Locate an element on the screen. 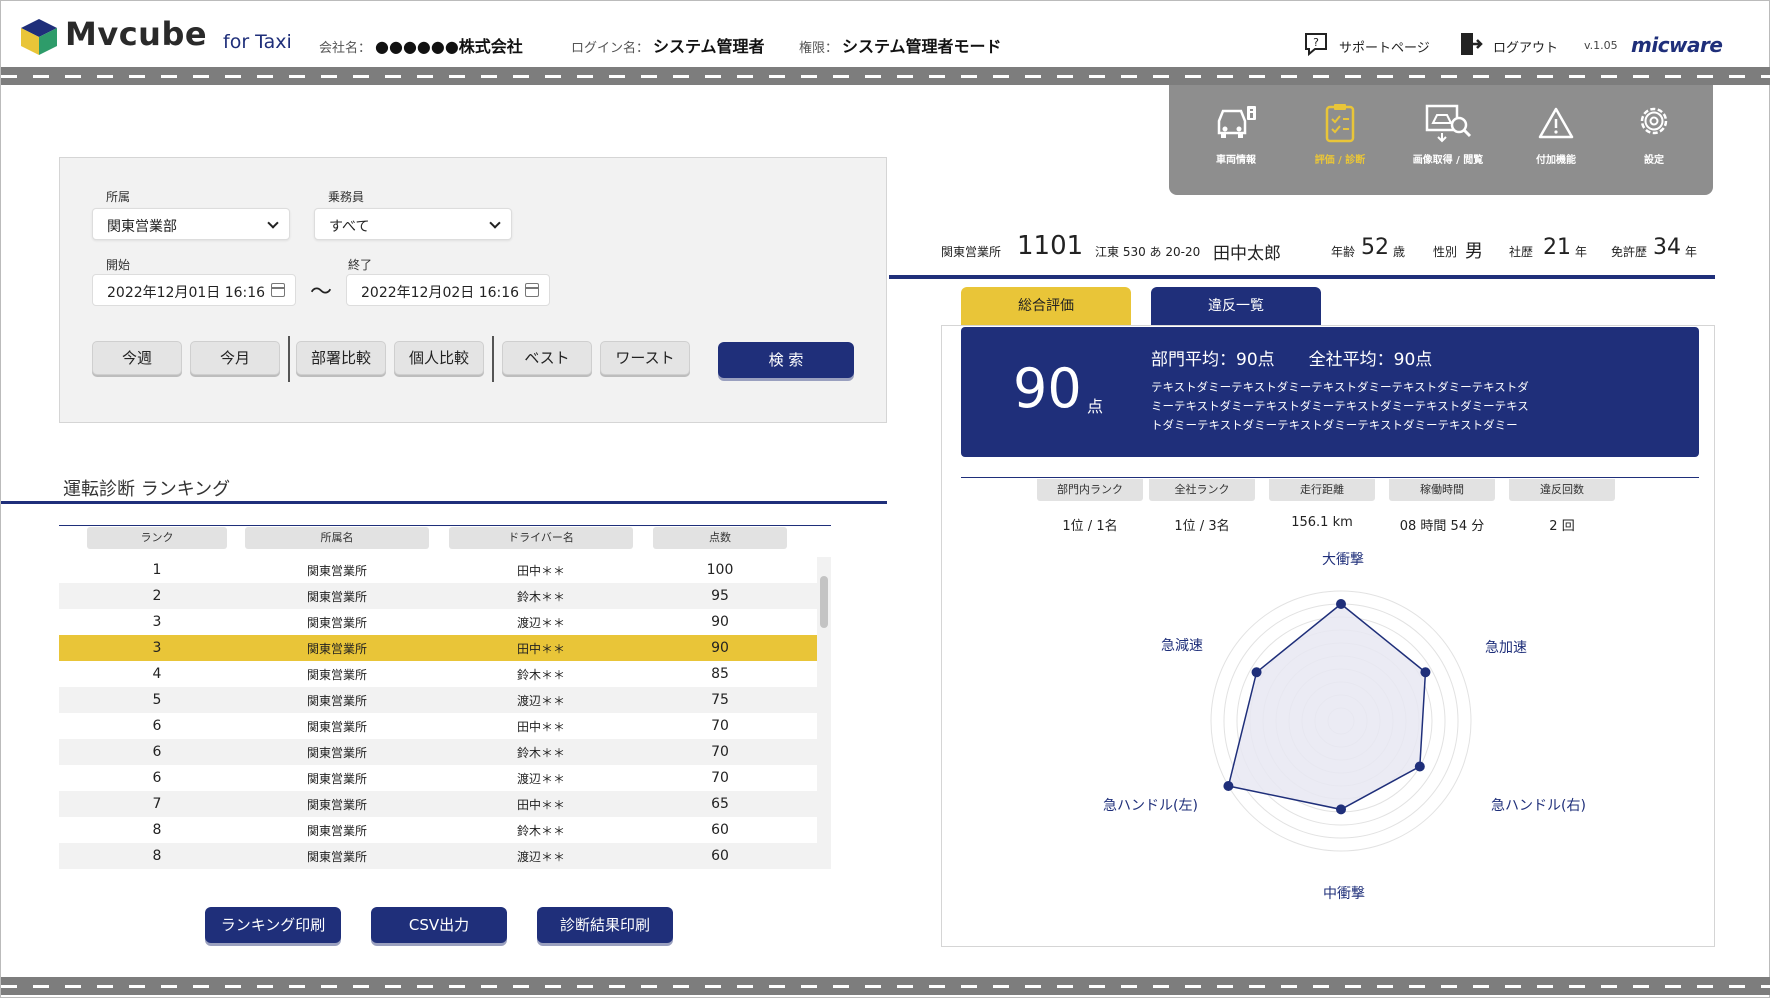  csv-export-button: CSV出力 is located at coordinates (439, 925).